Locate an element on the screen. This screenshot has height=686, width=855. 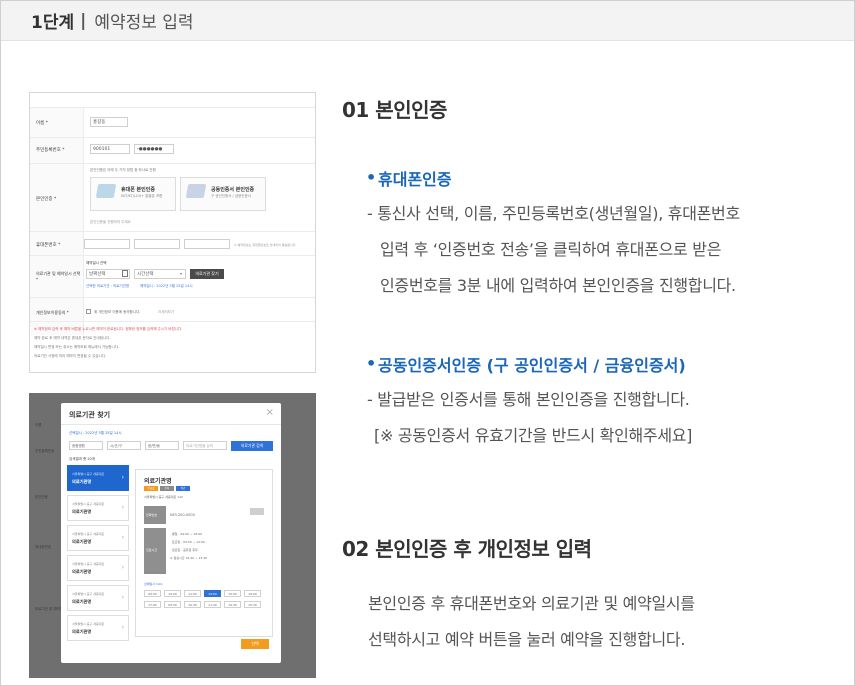
hours-line: ※ 점심시간 12:30 ~ 13:30 is located at coordinates (189, 558).